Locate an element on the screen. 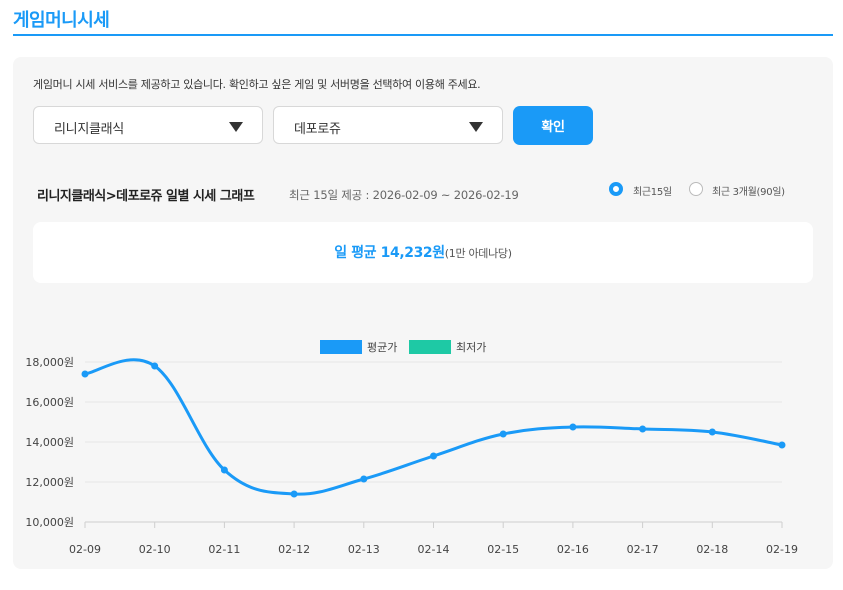 Image resolution: width=843 pixels, height=590 pixels. x-tick-label: 02-18 is located at coordinates (712, 549).